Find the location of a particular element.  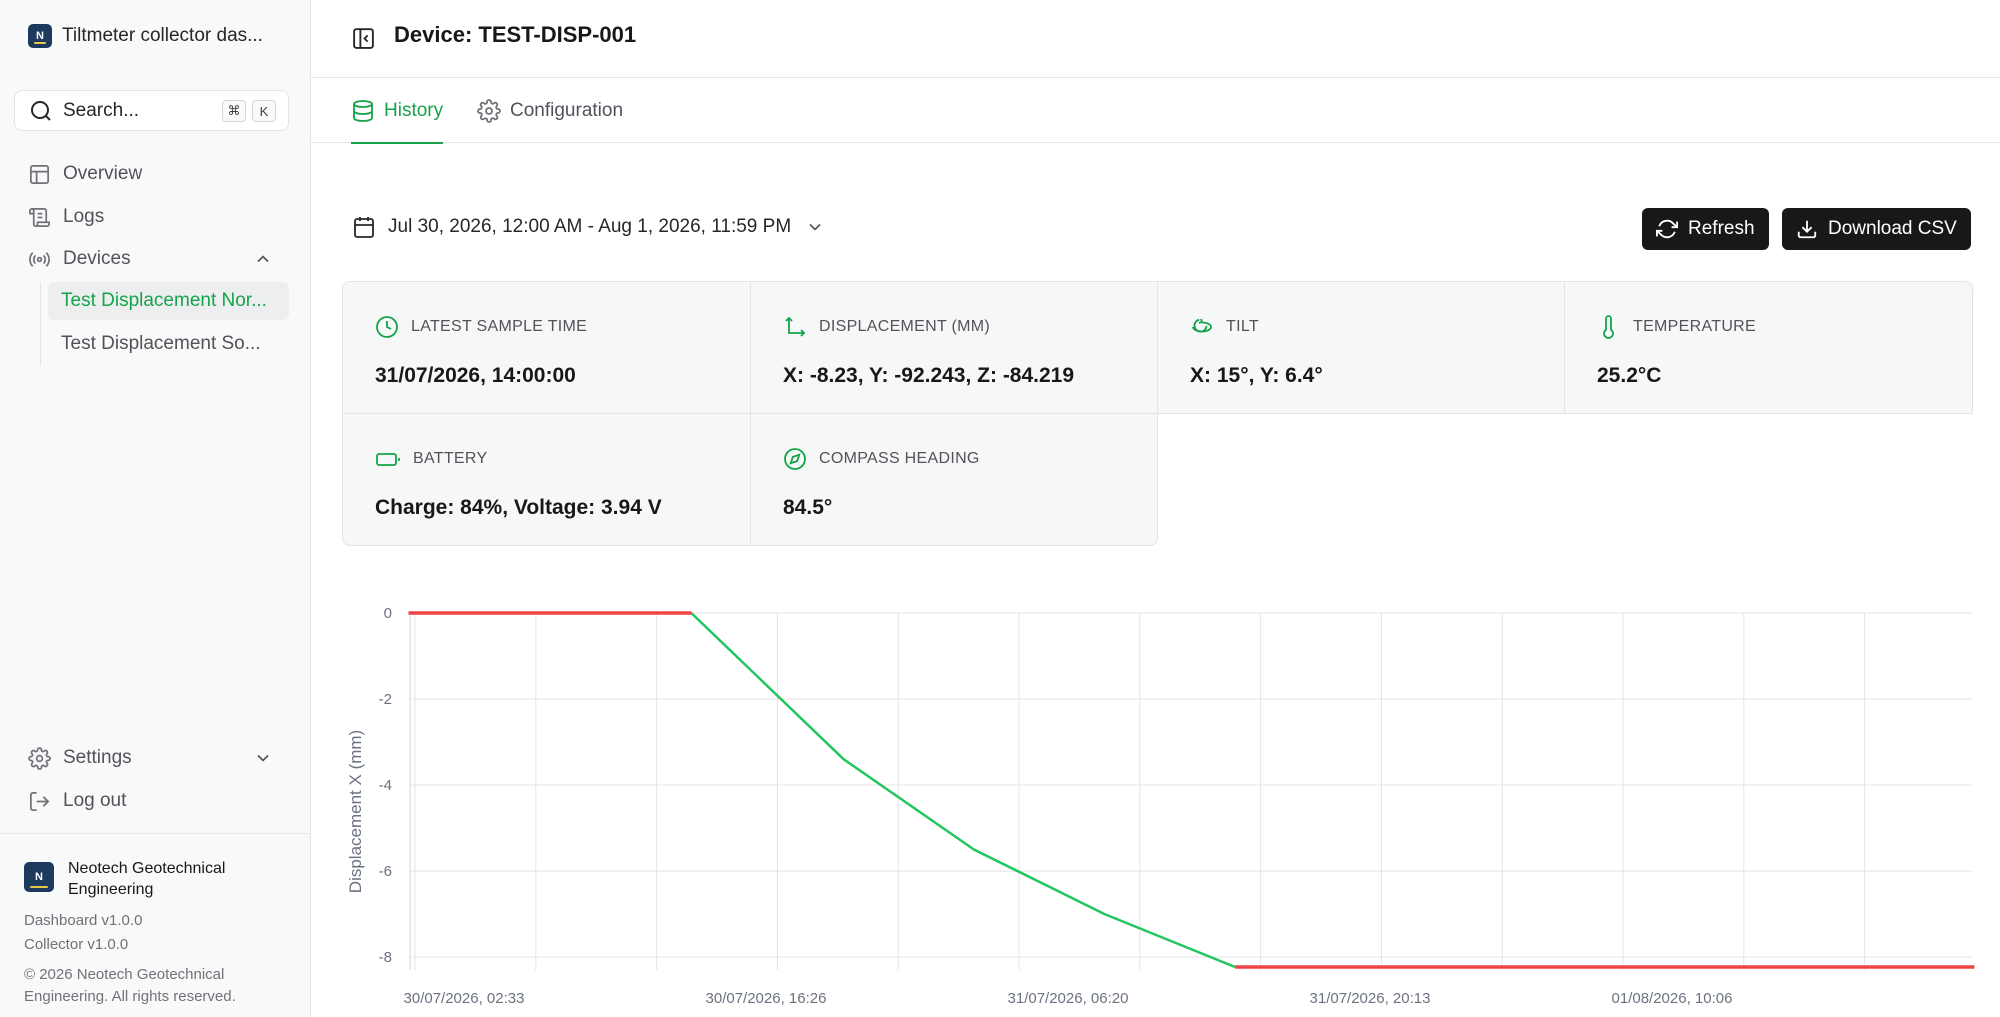

x-tick-label: 31/07/2026, 06:20 is located at coordinates (1068, 998).